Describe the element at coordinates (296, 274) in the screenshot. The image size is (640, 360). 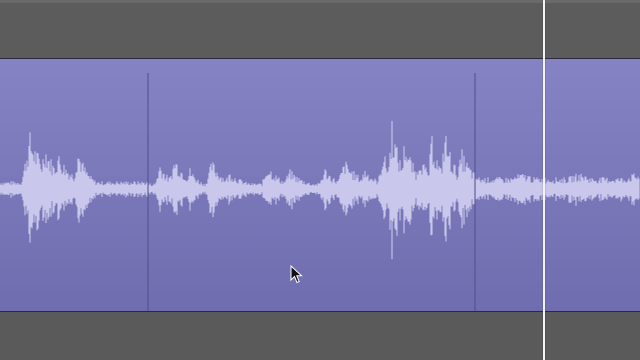
I see `arrow-pointer-icon` at that location.